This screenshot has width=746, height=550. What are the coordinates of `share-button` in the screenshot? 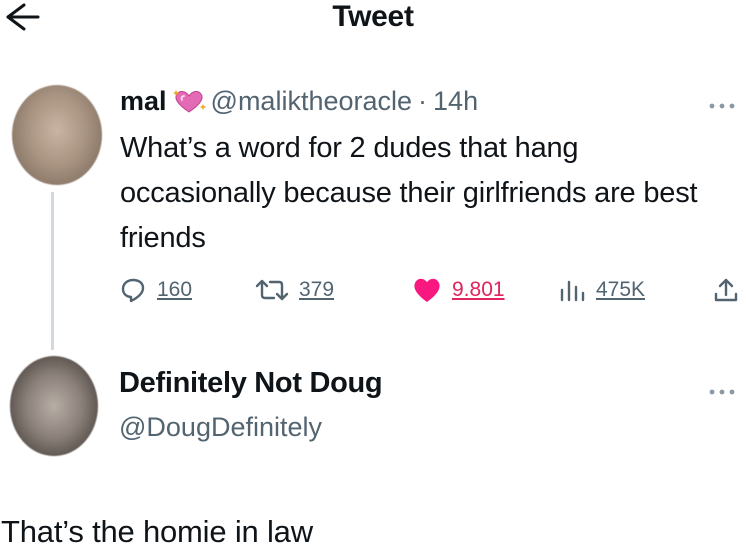 It's located at (726, 290).